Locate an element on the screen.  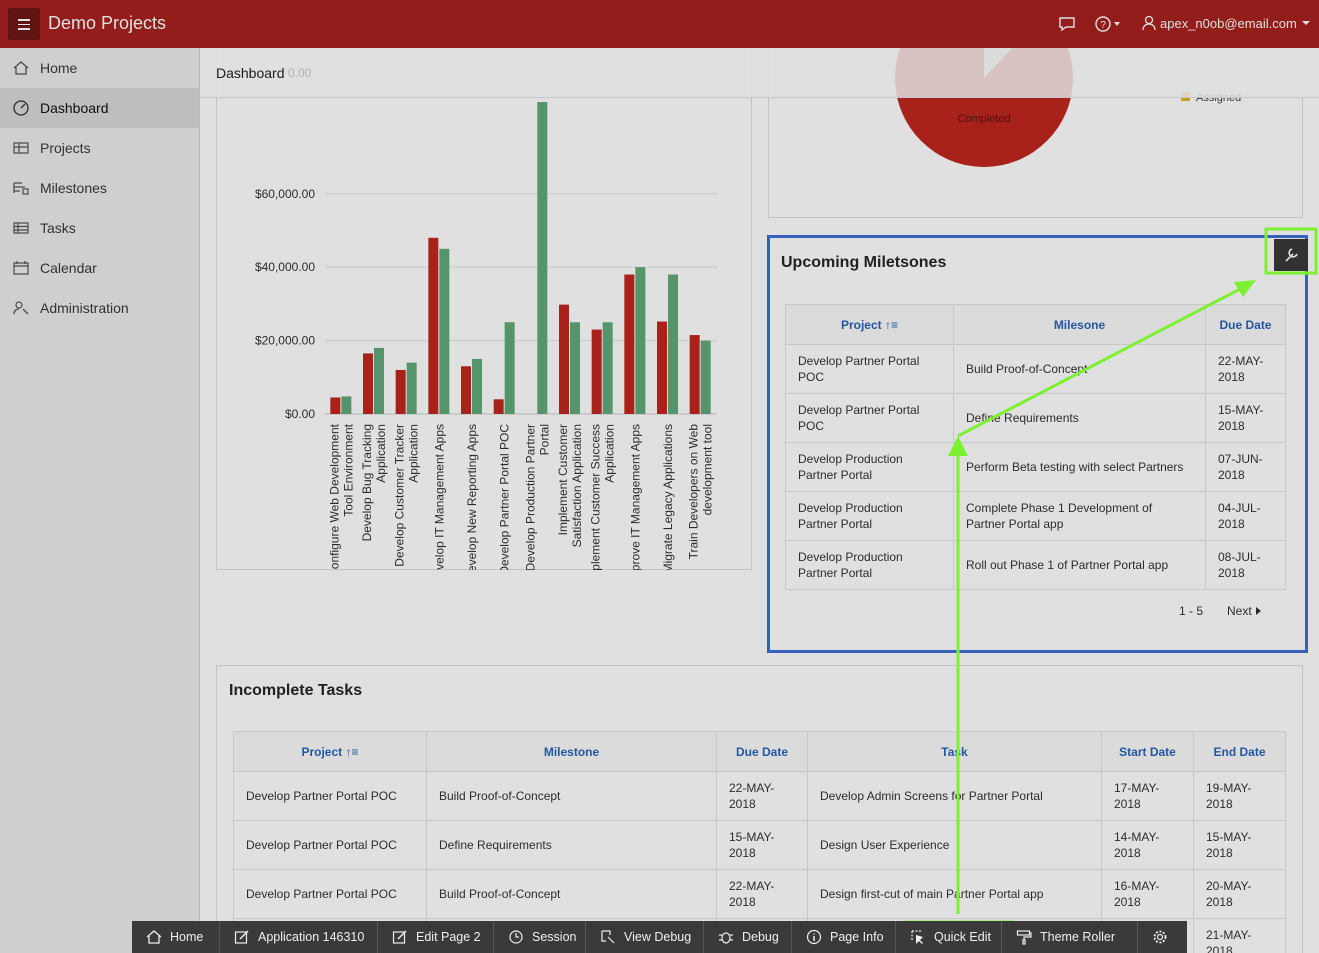
x-tick-label: Satisfaction Application is located at coordinates (577, 485).